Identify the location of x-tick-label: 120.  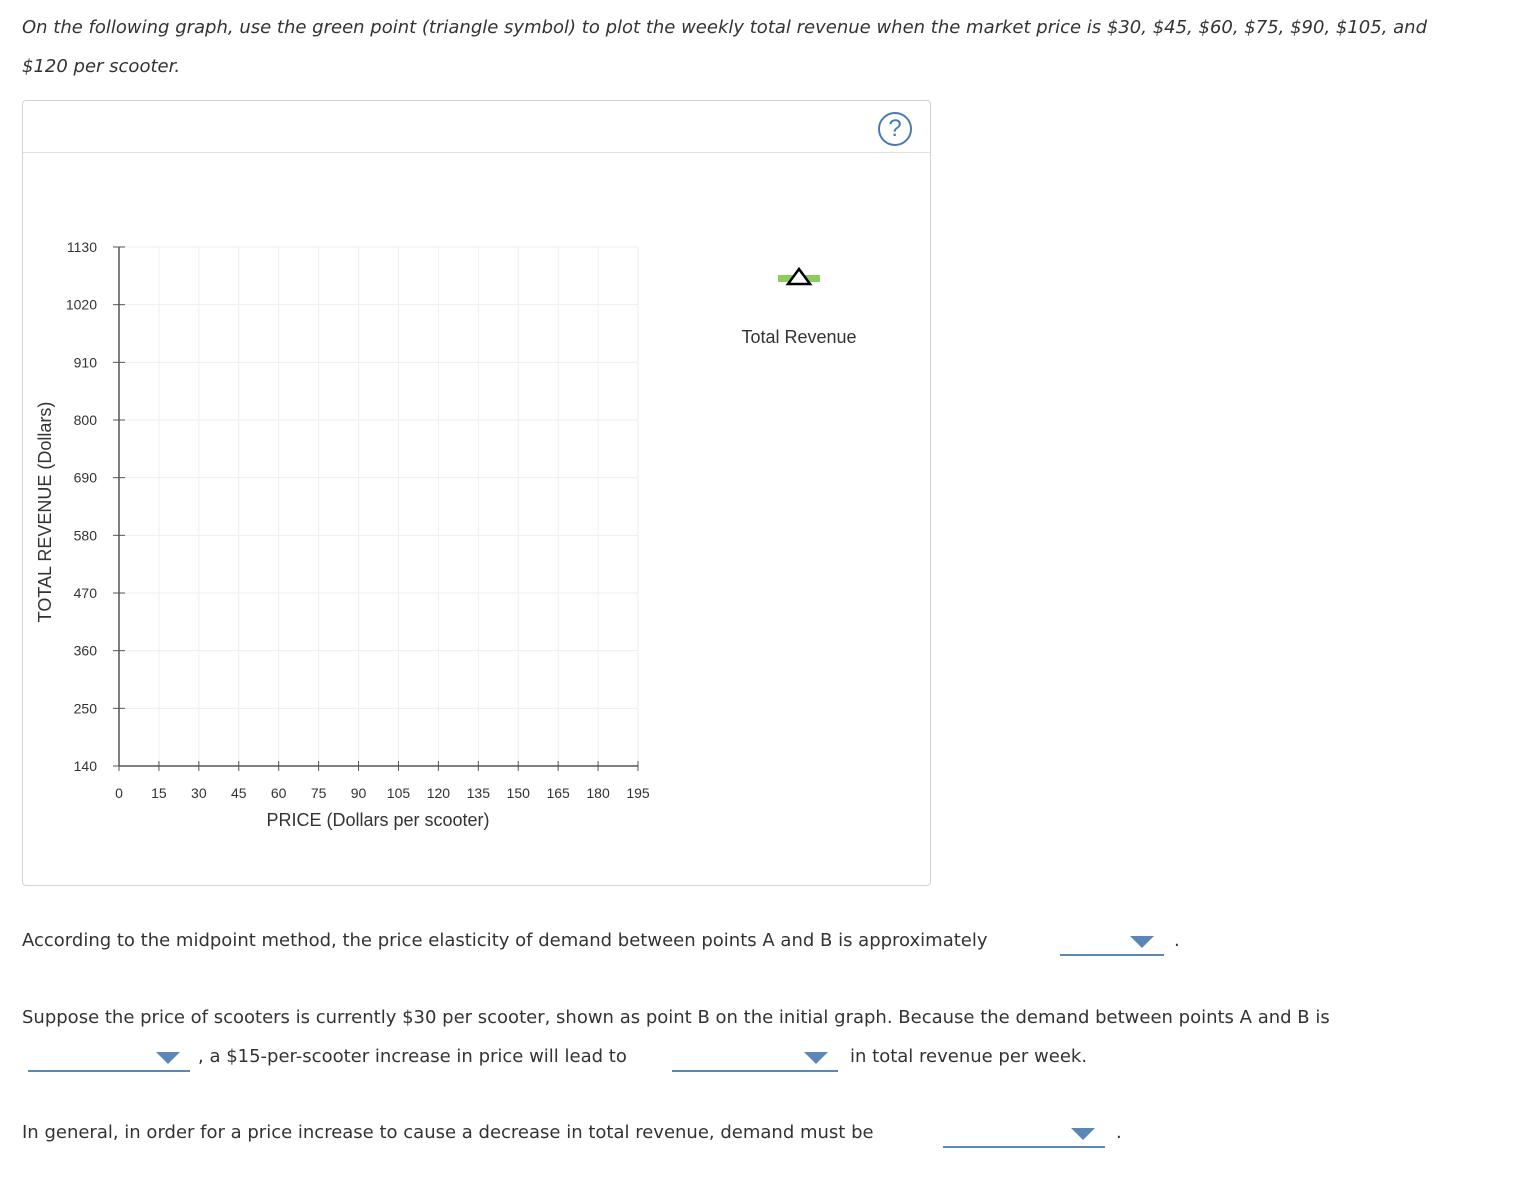
(439, 793).